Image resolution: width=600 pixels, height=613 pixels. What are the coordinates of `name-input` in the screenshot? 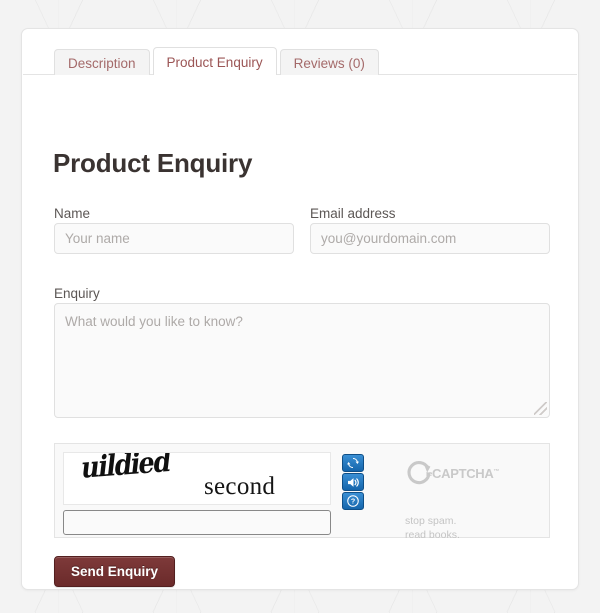 It's located at (174, 238).